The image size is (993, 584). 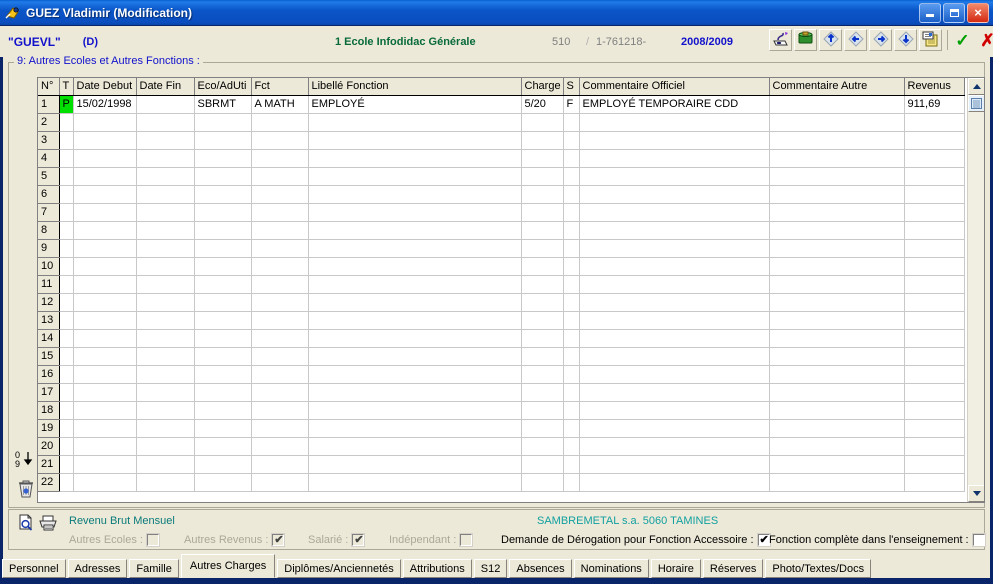 What do you see at coordinates (34, 568) in the screenshot?
I see `tab-personnel: Personnel` at bounding box center [34, 568].